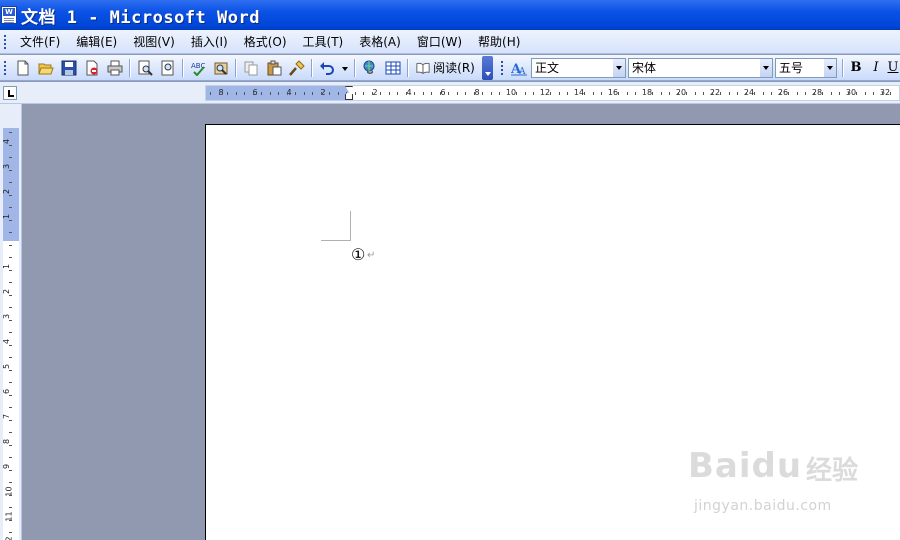  Describe the element at coordinates (501, 67) in the screenshot. I see `format-toolbar-grip` at that location.